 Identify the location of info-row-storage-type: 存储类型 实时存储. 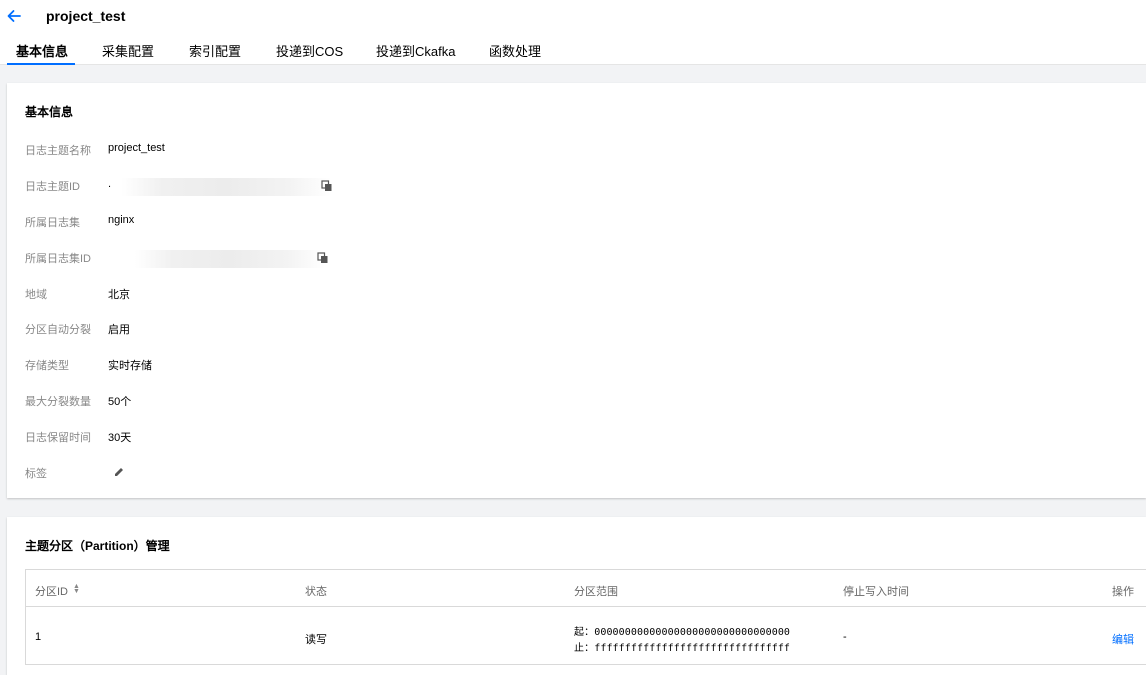
(325, 366).